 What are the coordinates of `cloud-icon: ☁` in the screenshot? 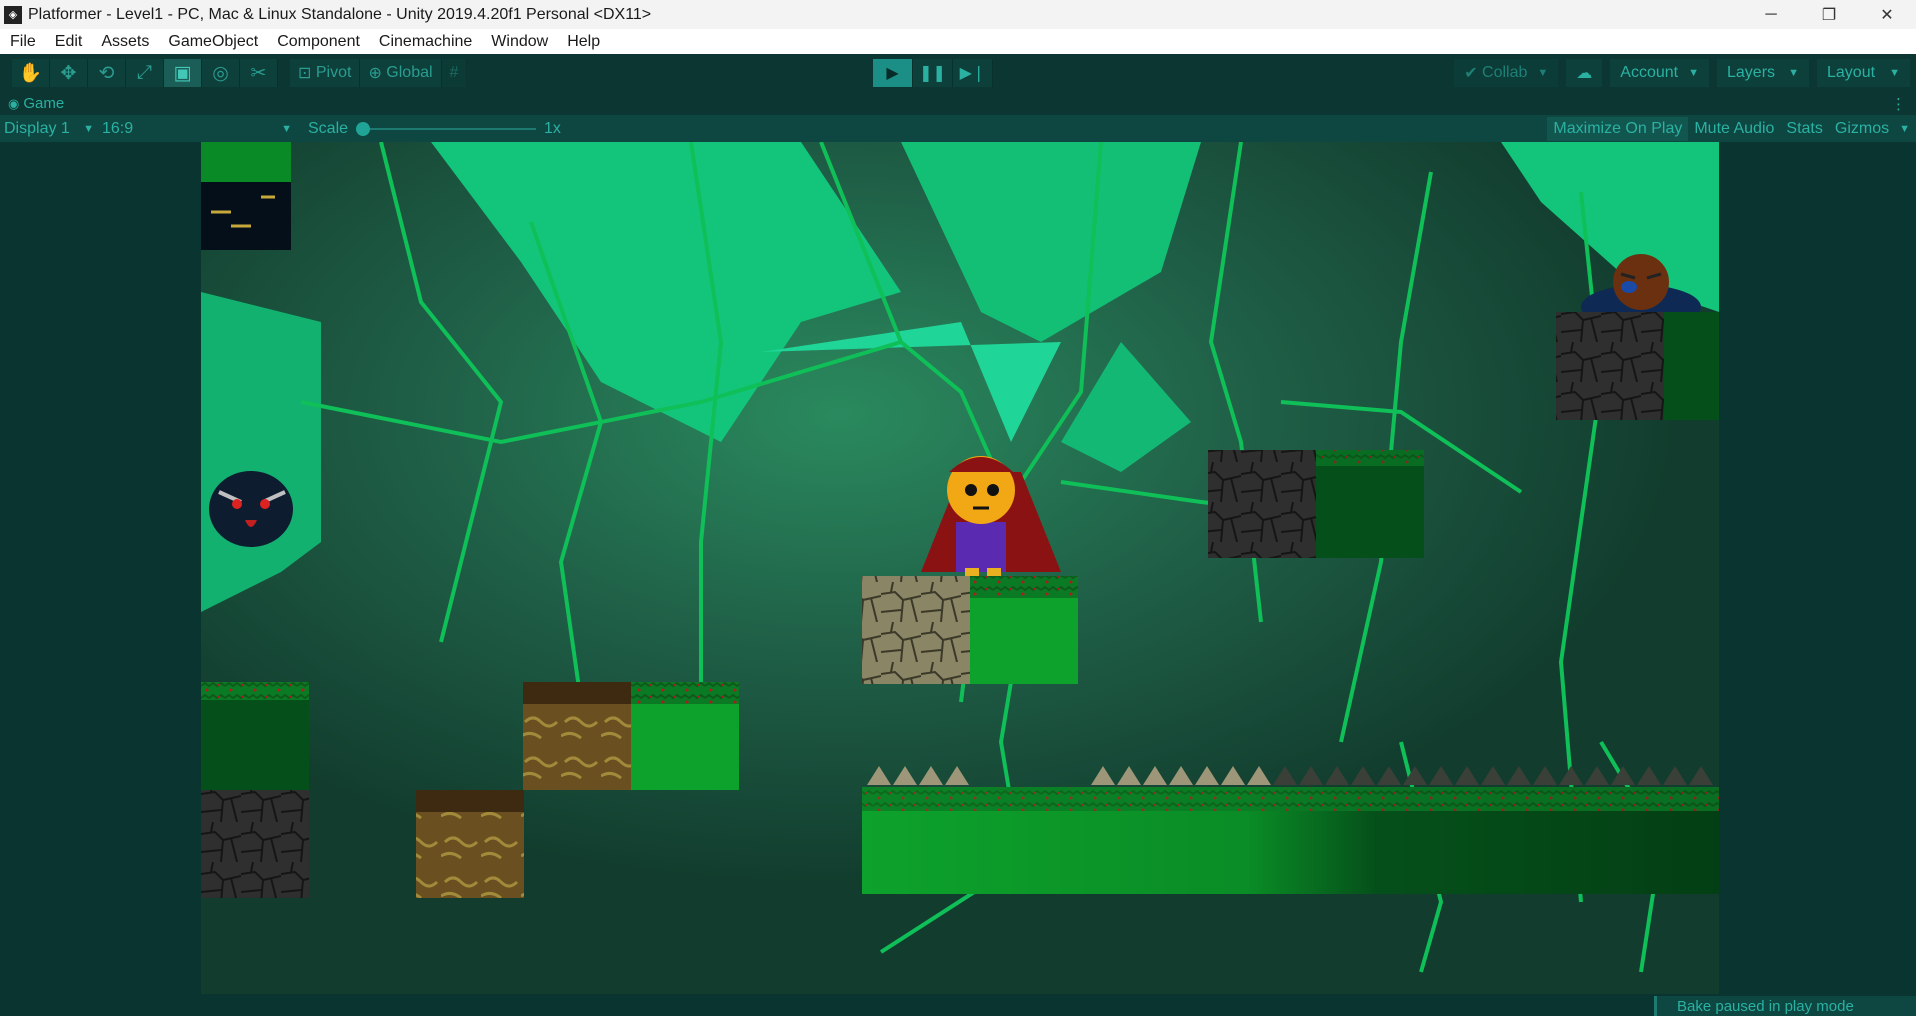 It's located at (1584, 73).